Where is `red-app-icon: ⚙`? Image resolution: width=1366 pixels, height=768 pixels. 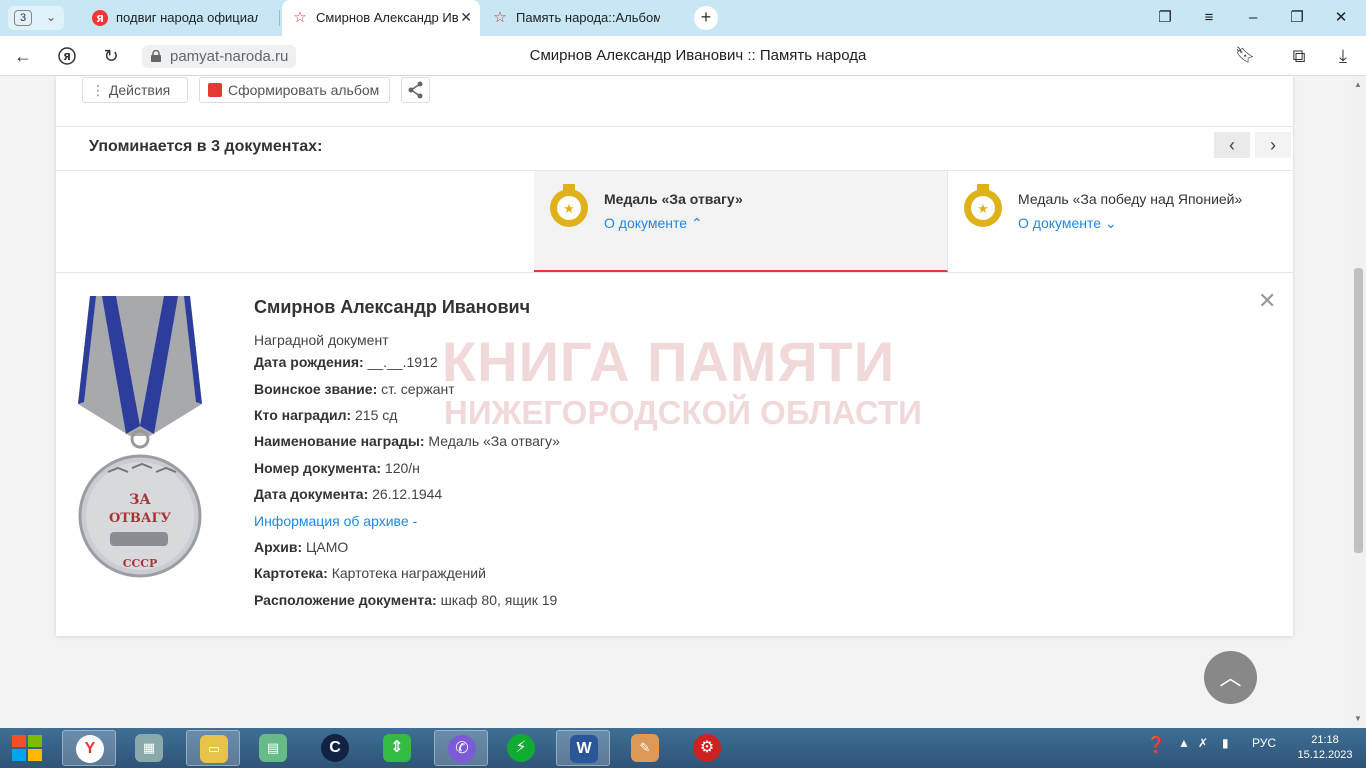 red-app-icon: ⚙ is located at coordinates (707, 748).